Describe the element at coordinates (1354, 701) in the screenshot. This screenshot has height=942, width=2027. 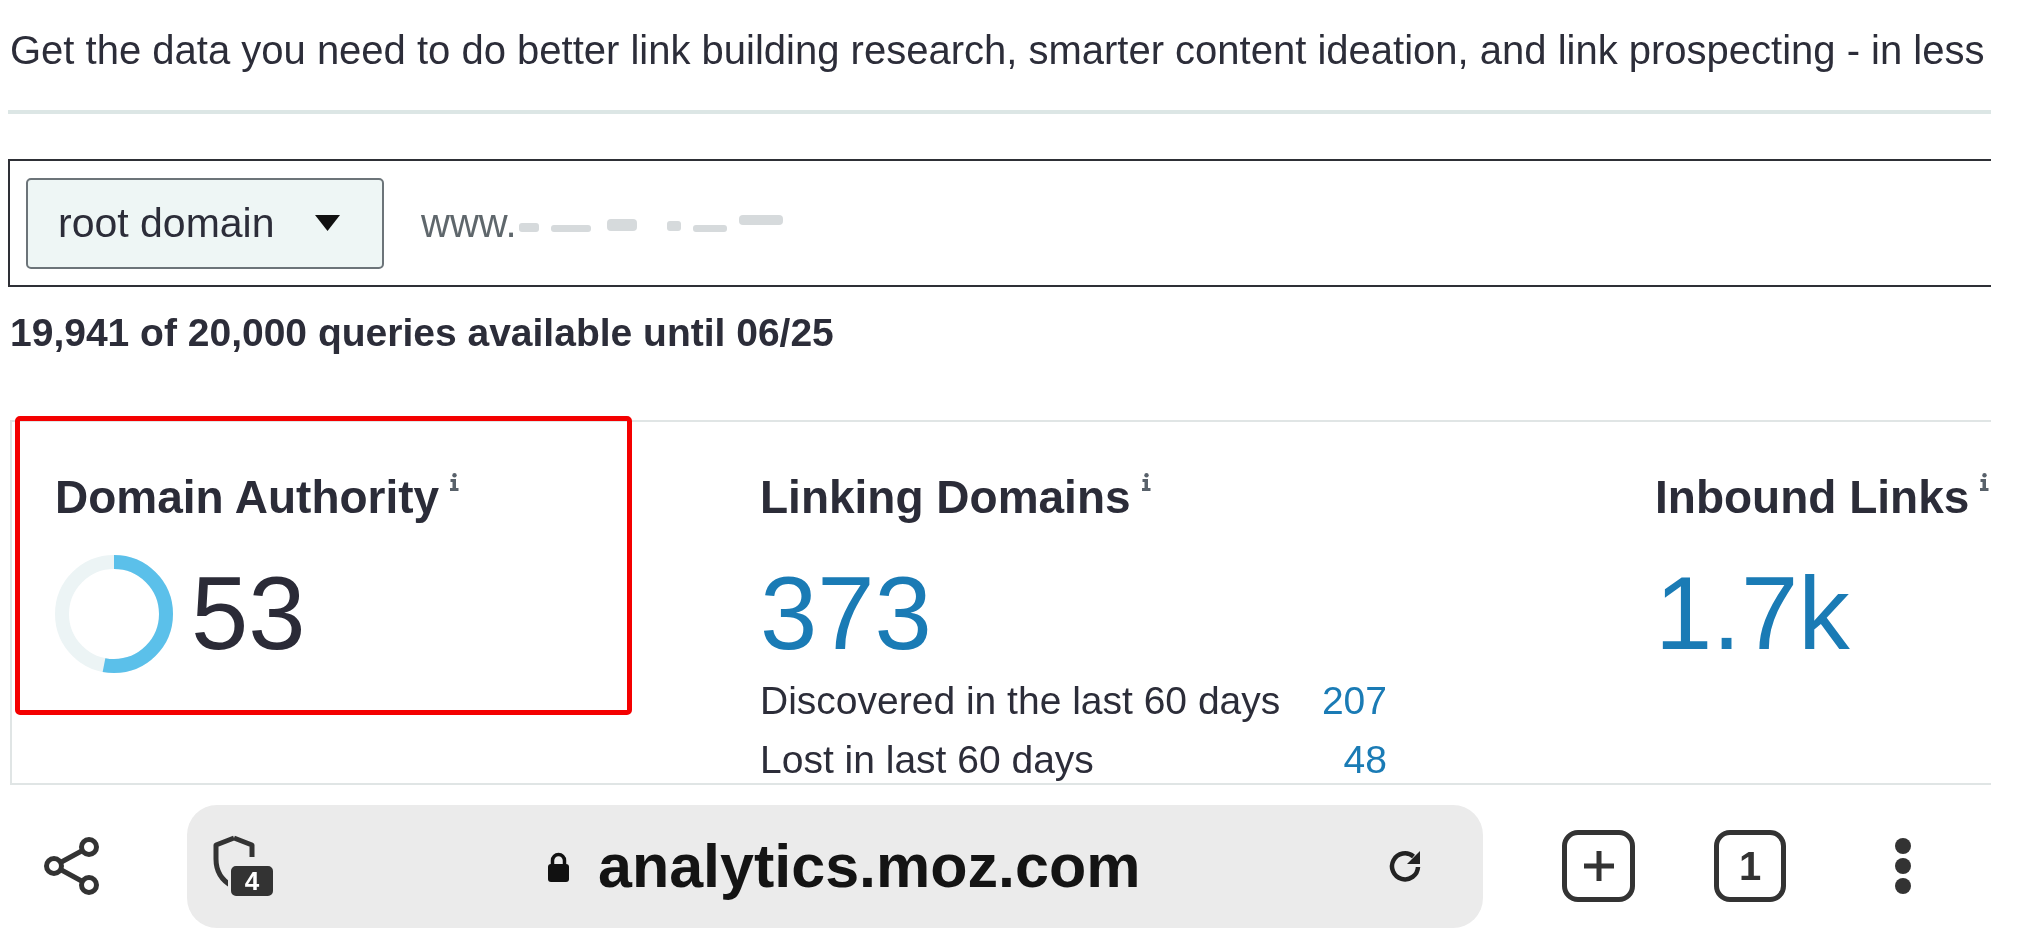
I see `detail-value: 207` at that location.